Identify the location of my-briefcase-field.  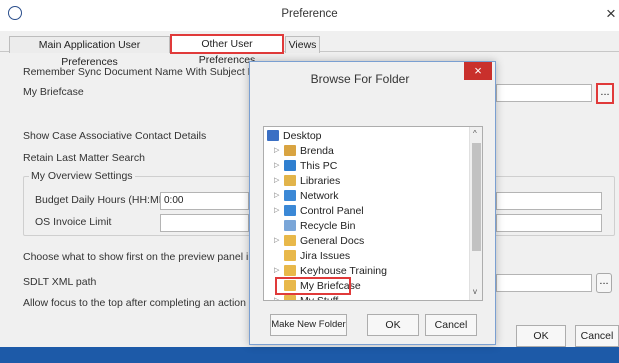
(544, 93).